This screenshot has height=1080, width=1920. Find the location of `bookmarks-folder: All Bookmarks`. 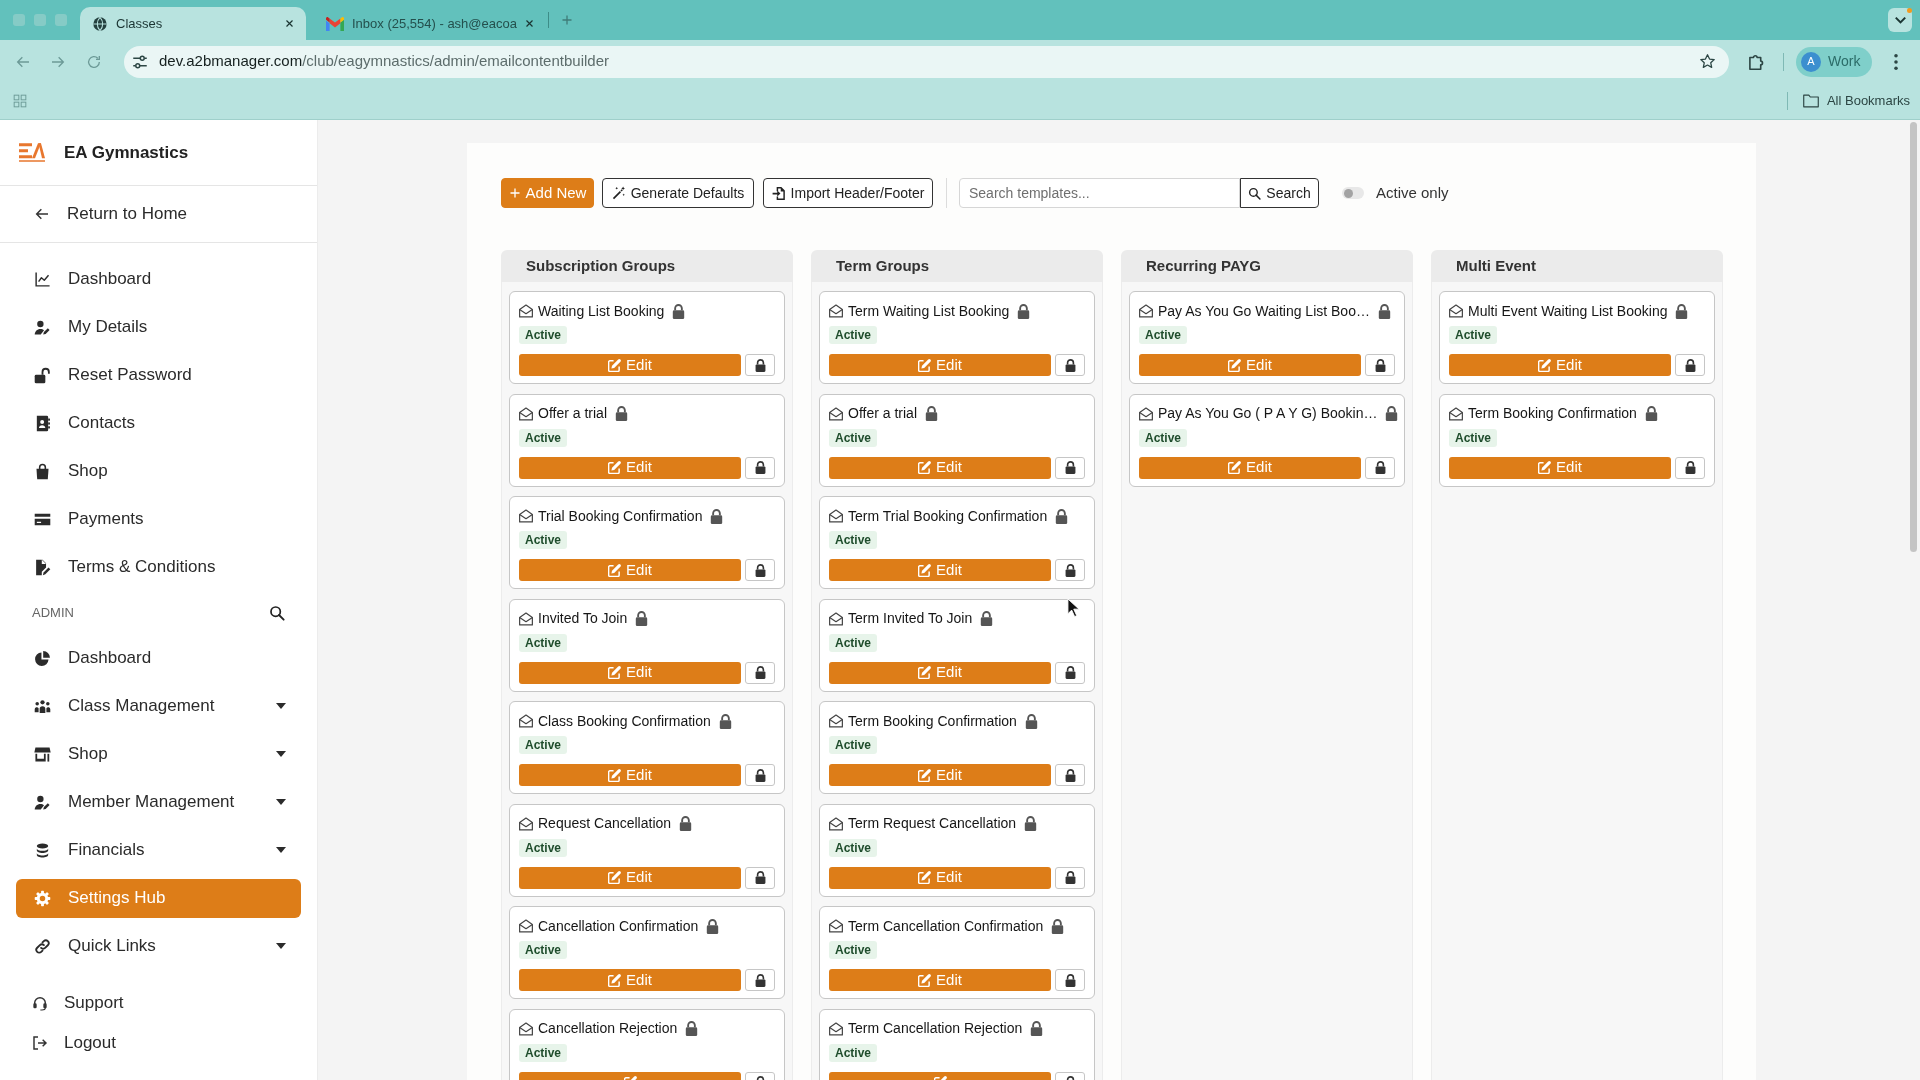

bookmarks-folder: All Bookmarks is located at coordinates (1856, 101).